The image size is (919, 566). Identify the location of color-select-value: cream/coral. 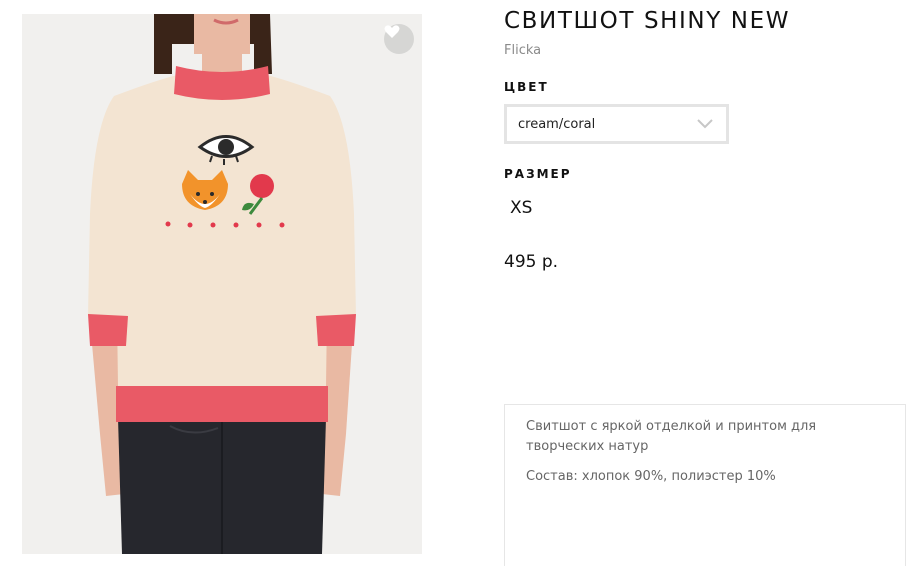
(557, 124).